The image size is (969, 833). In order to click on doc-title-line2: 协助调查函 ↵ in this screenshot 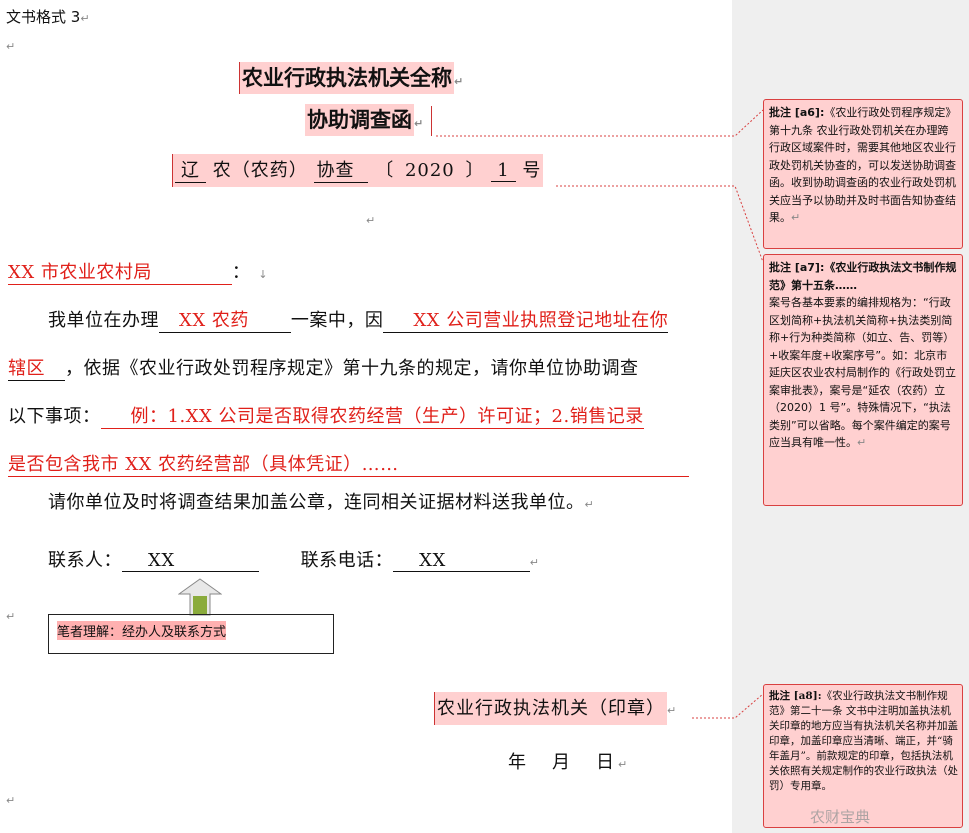, I will do `click(369, 120)`.